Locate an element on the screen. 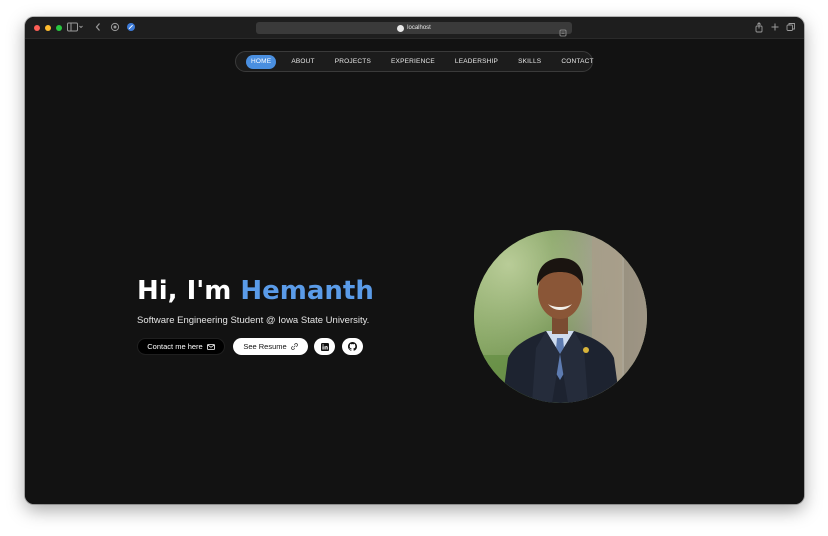  close-window-button is located at coordinates (37, 28).